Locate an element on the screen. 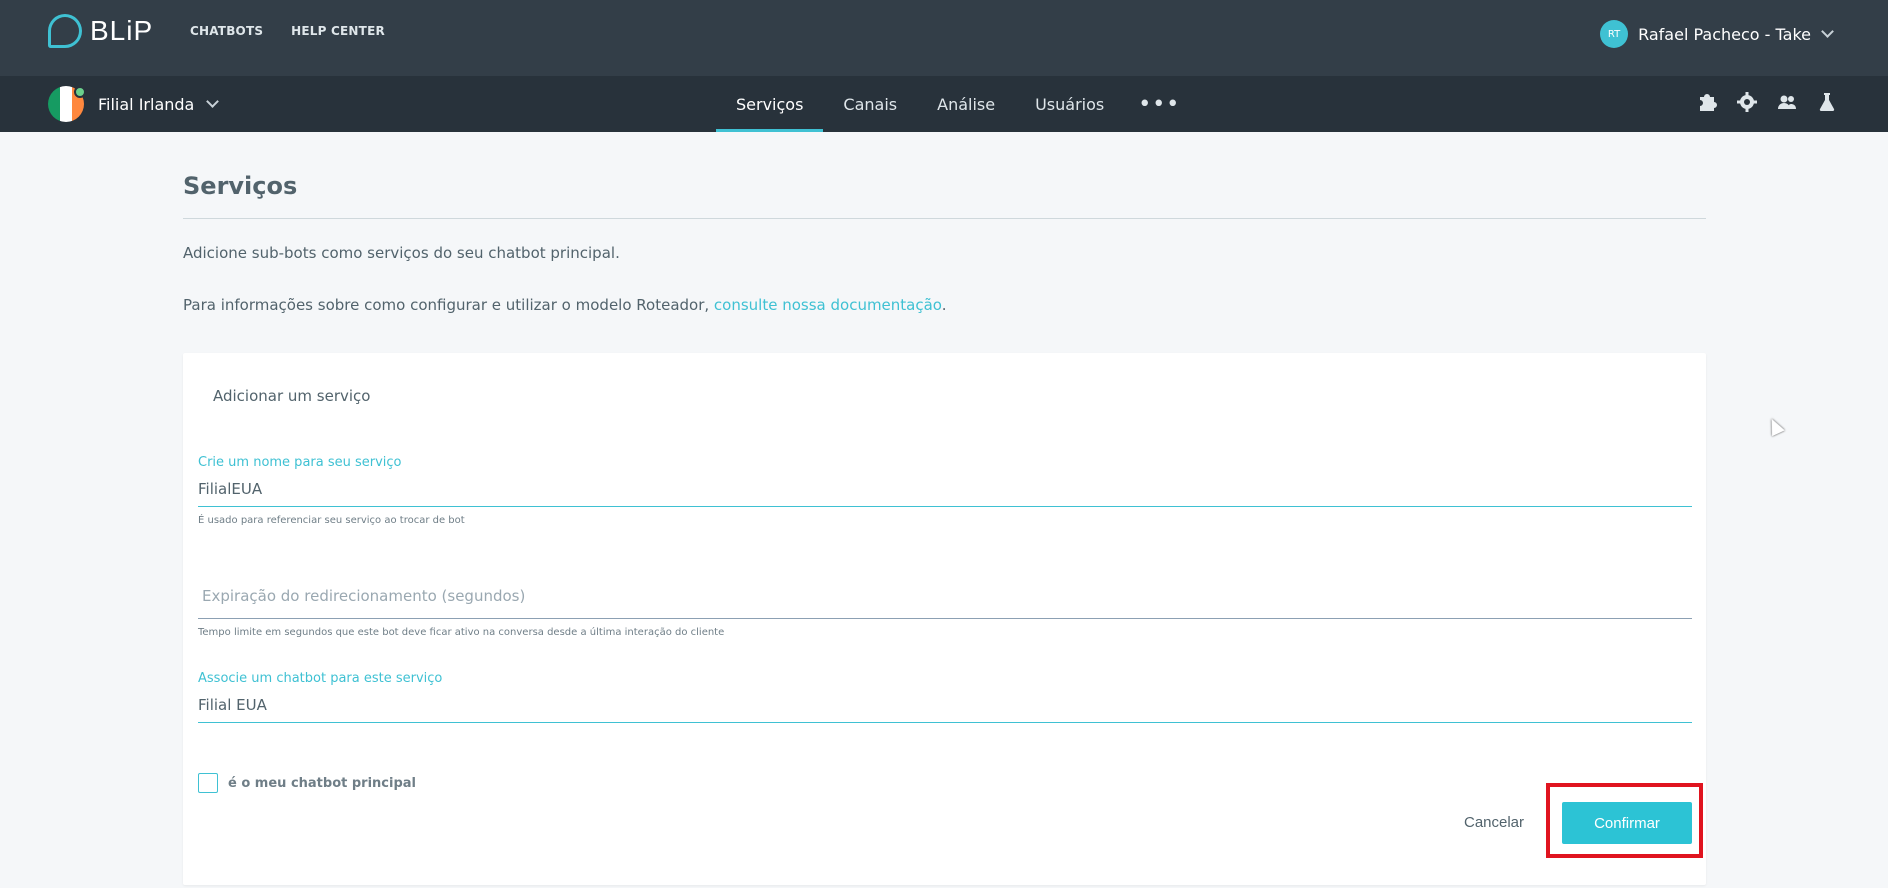  user-menu: RT Rafael Pacheco - Take is located at coordinates (1717, 34).